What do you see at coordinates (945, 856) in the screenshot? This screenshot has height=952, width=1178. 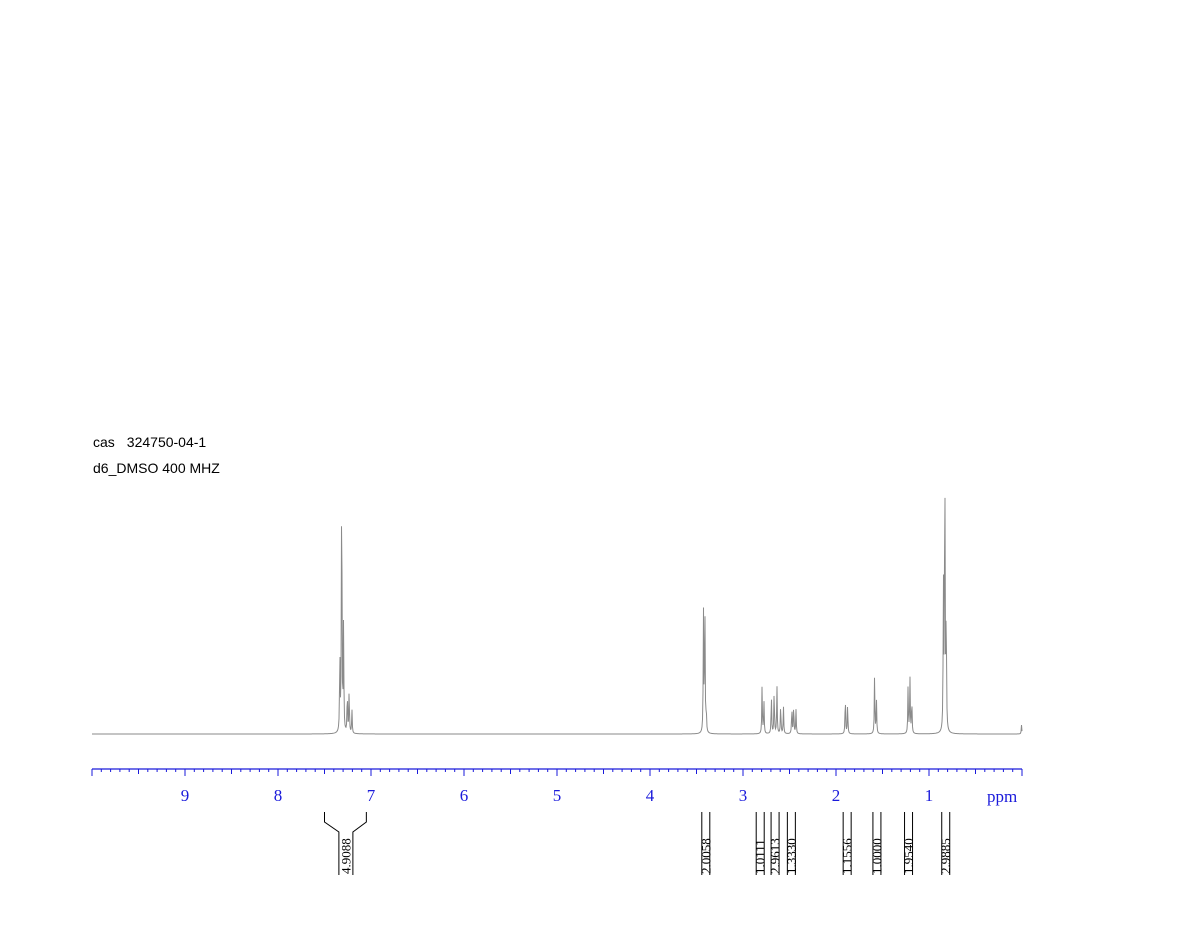 I see `integral-value: 2.9885` at bounding box center [945, 856].